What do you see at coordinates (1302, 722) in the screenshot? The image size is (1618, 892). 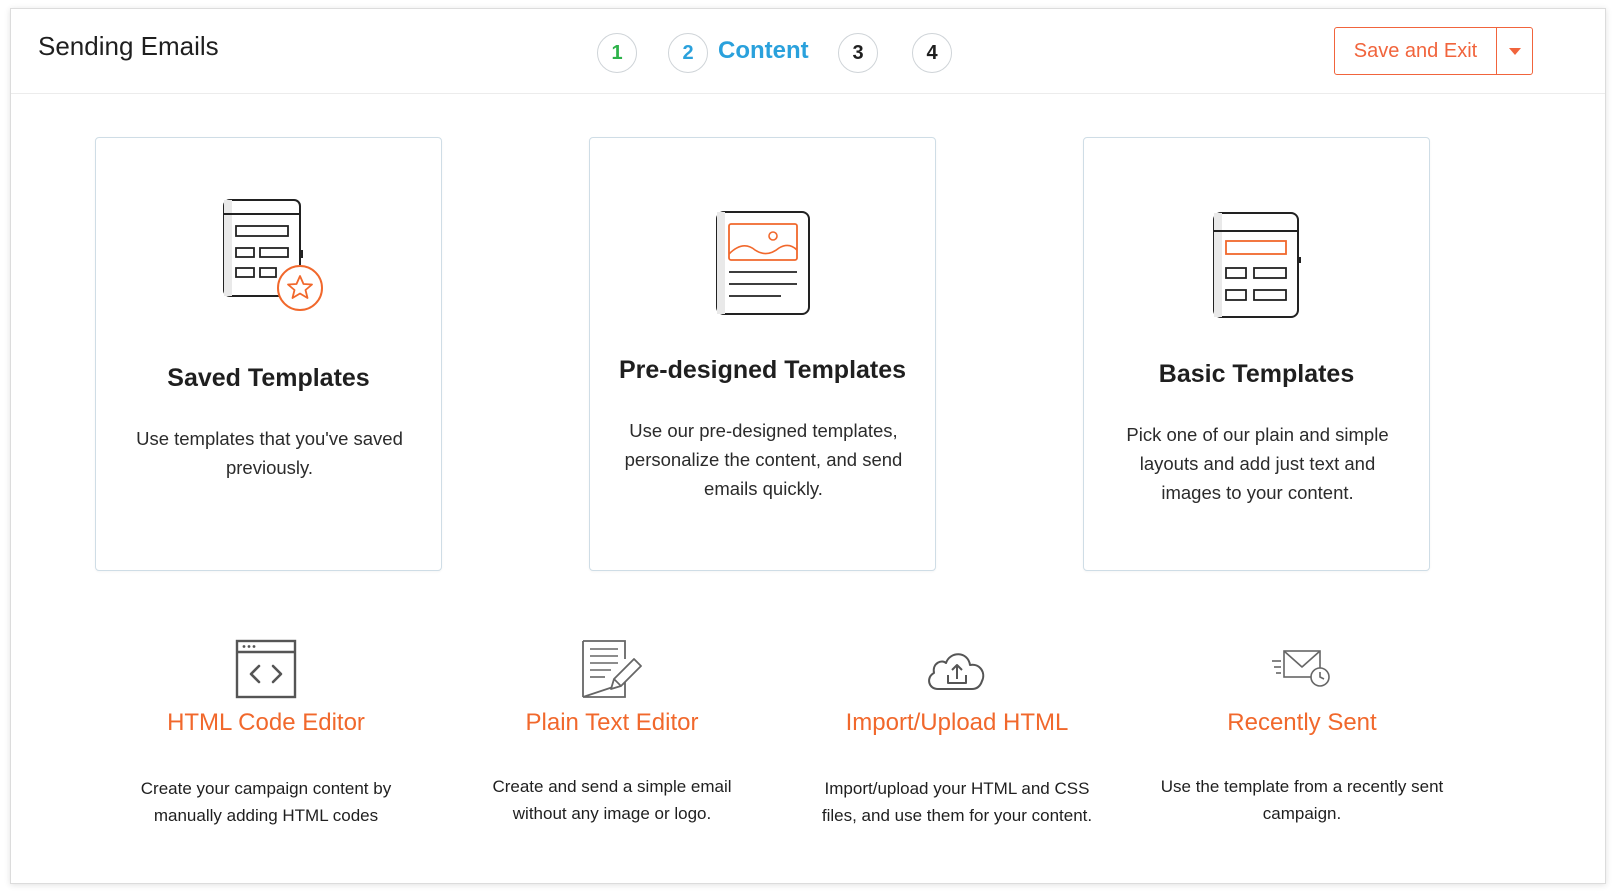 I see `option-title: Recently Sent` at bounding box center [1302, 722].